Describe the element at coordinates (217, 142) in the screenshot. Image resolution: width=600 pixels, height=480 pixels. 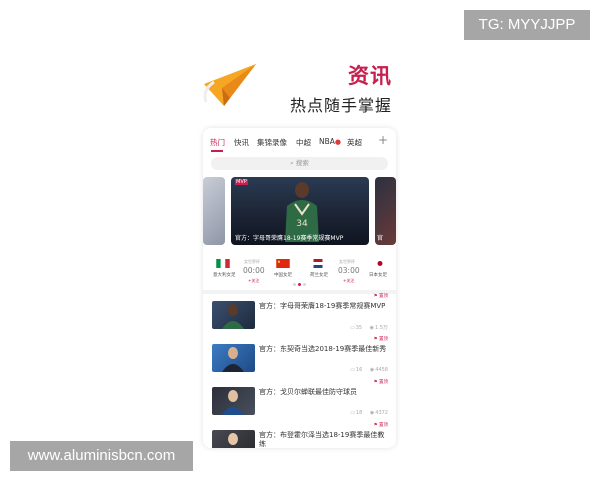
I see `tab-hot: 热门` at that location.